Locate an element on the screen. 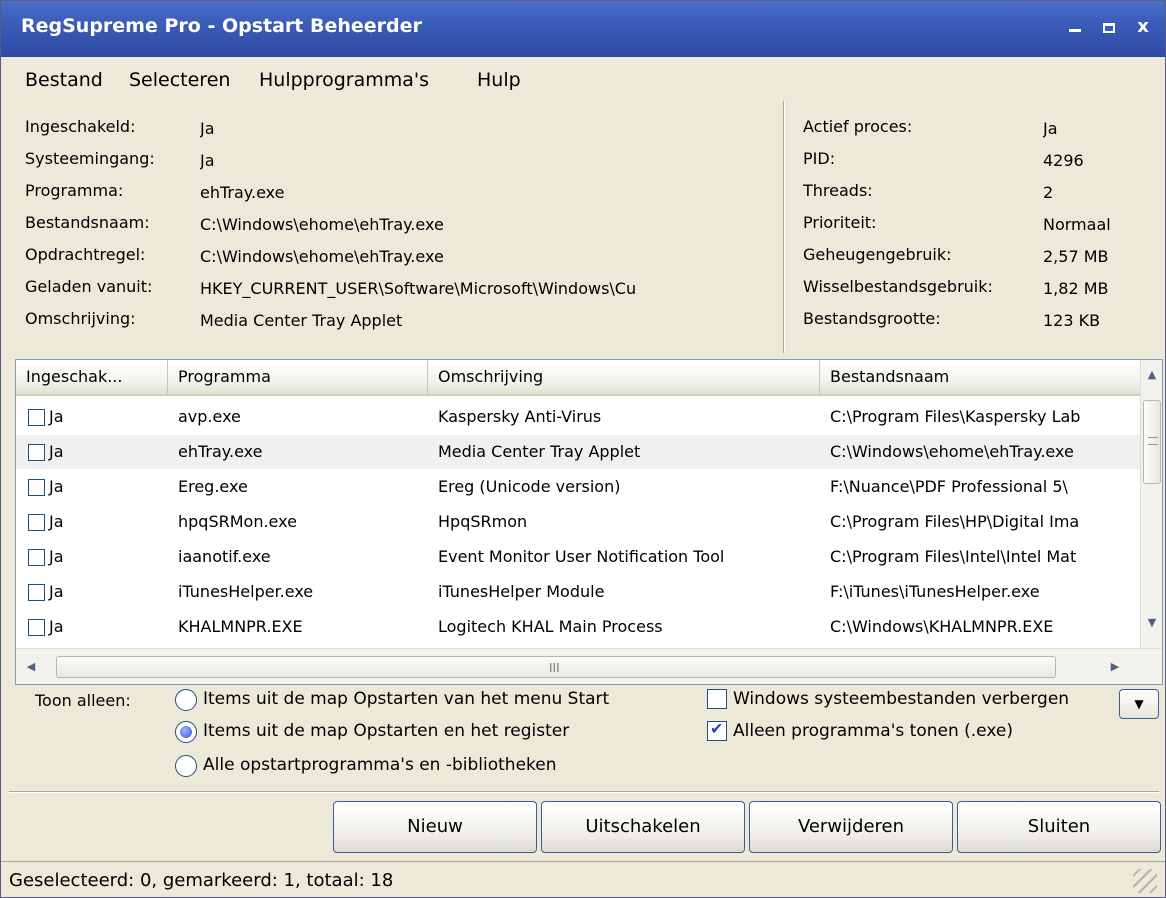  menu-hulp: Hulp is located at coordinates (499, 80).